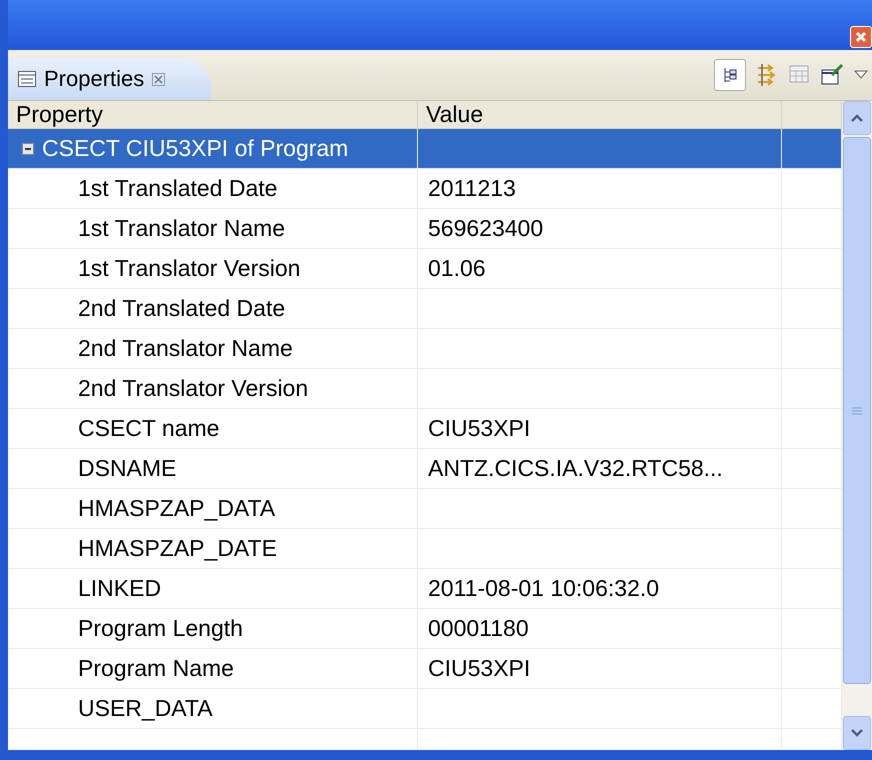 This screenshot has height=760, width=872. What do you see at coordinates (213, 228) in the screenshot?
I see `property-cell: 1st Translator Name` at bounding box center [213, 228].